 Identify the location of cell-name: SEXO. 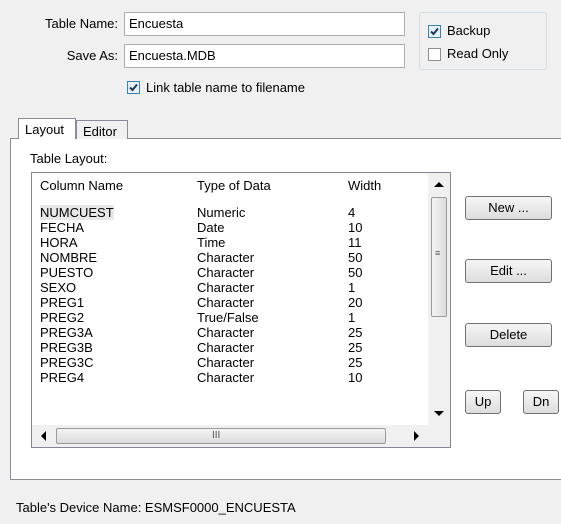
(58, 287).